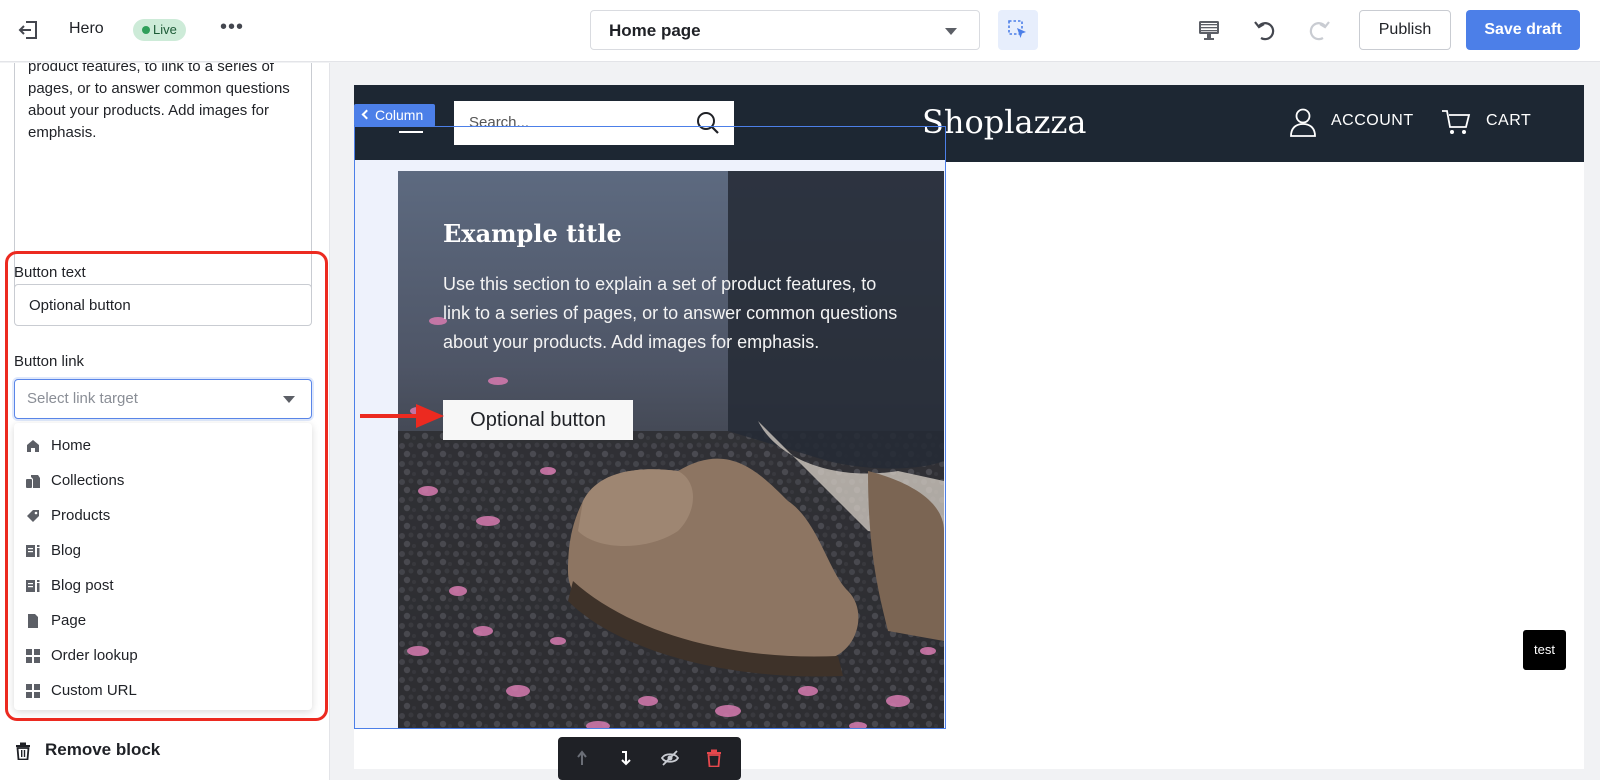 This screenshot has width=1600, height=780. I want to click on link-option-home: Home, so click(163, 446).